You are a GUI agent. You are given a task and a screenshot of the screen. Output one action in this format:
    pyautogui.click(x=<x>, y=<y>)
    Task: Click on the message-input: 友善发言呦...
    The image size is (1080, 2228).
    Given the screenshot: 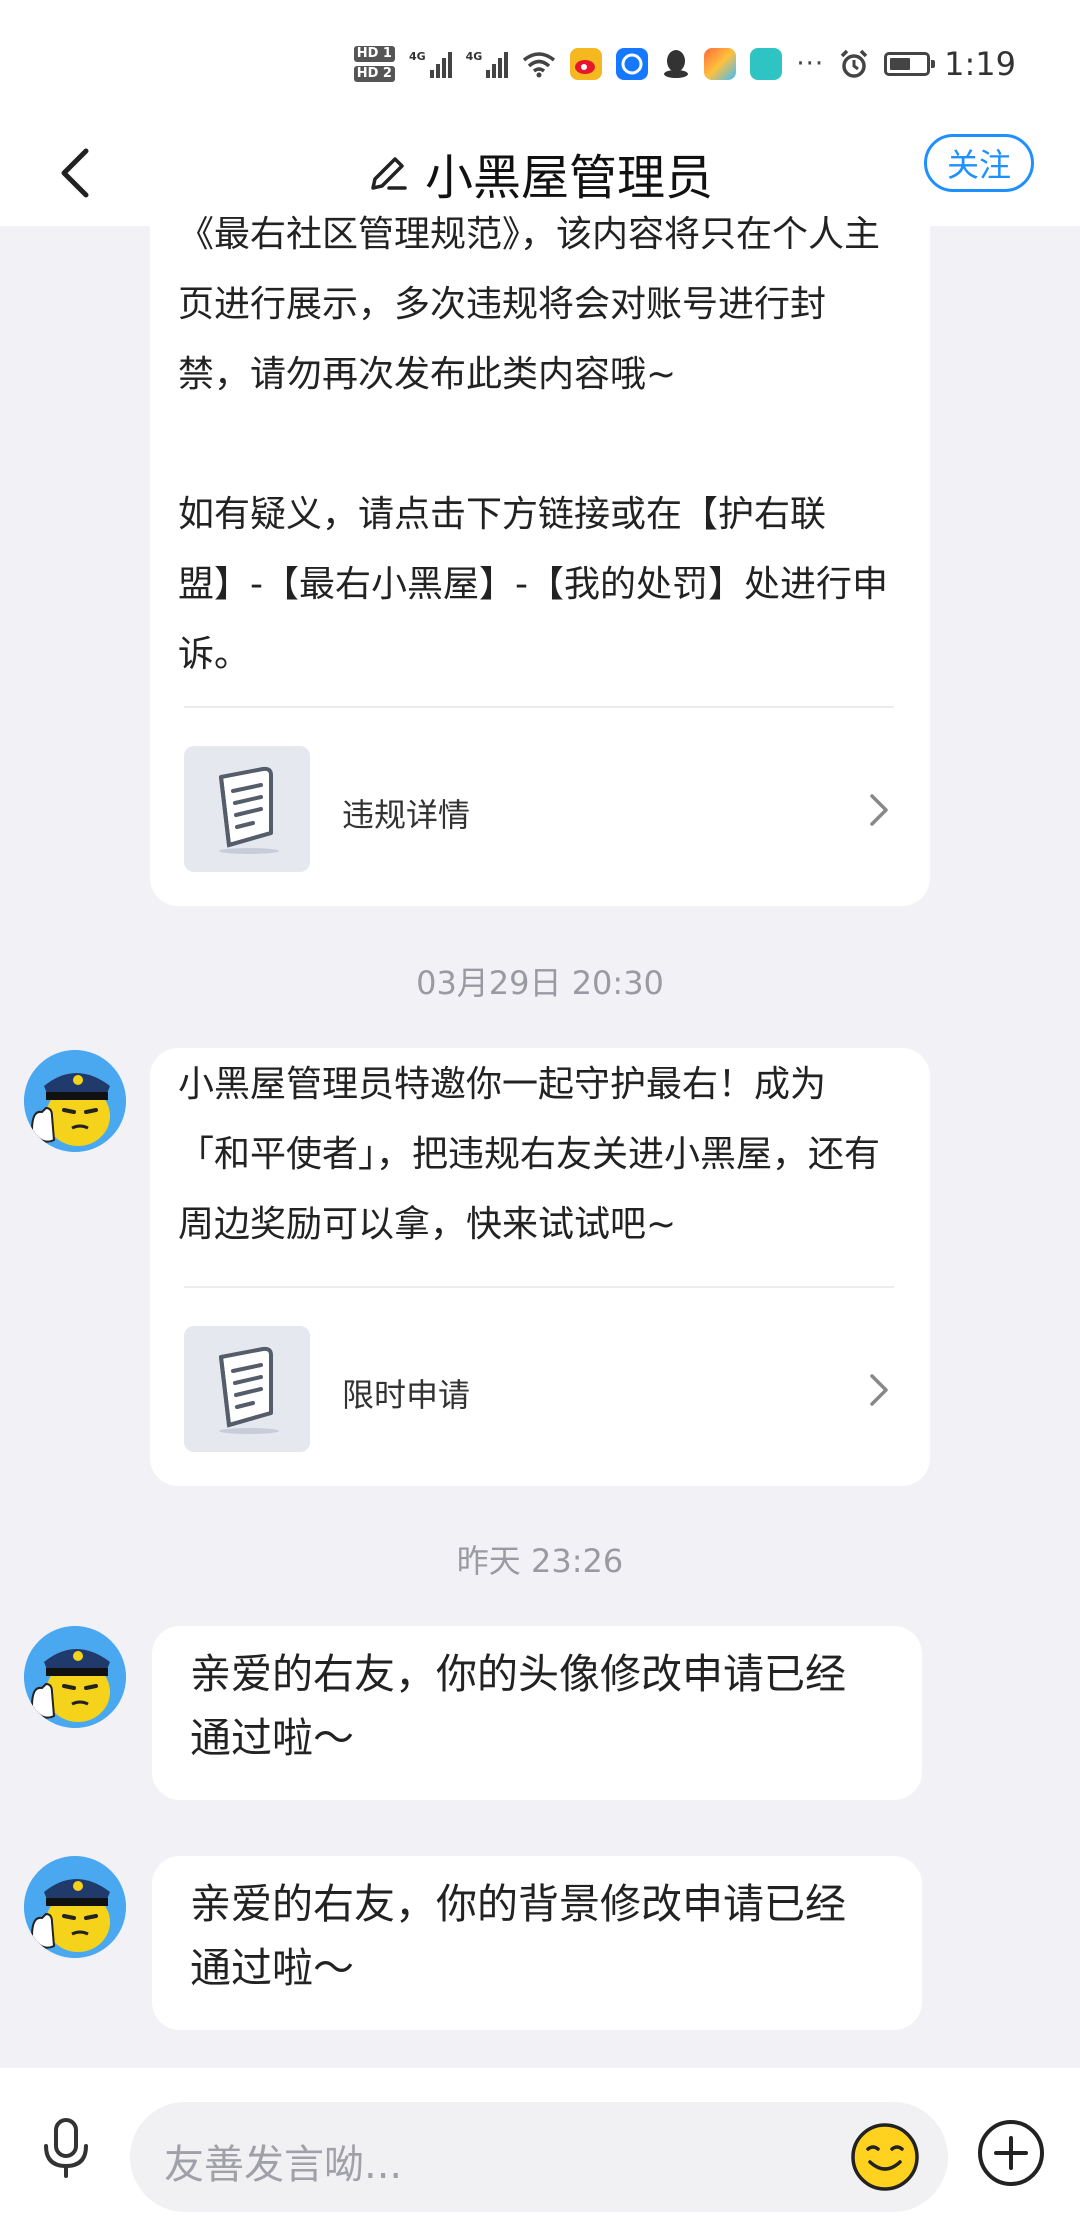 What is the action you would take?
    pyautogui.click(x=539, y=2157)
    